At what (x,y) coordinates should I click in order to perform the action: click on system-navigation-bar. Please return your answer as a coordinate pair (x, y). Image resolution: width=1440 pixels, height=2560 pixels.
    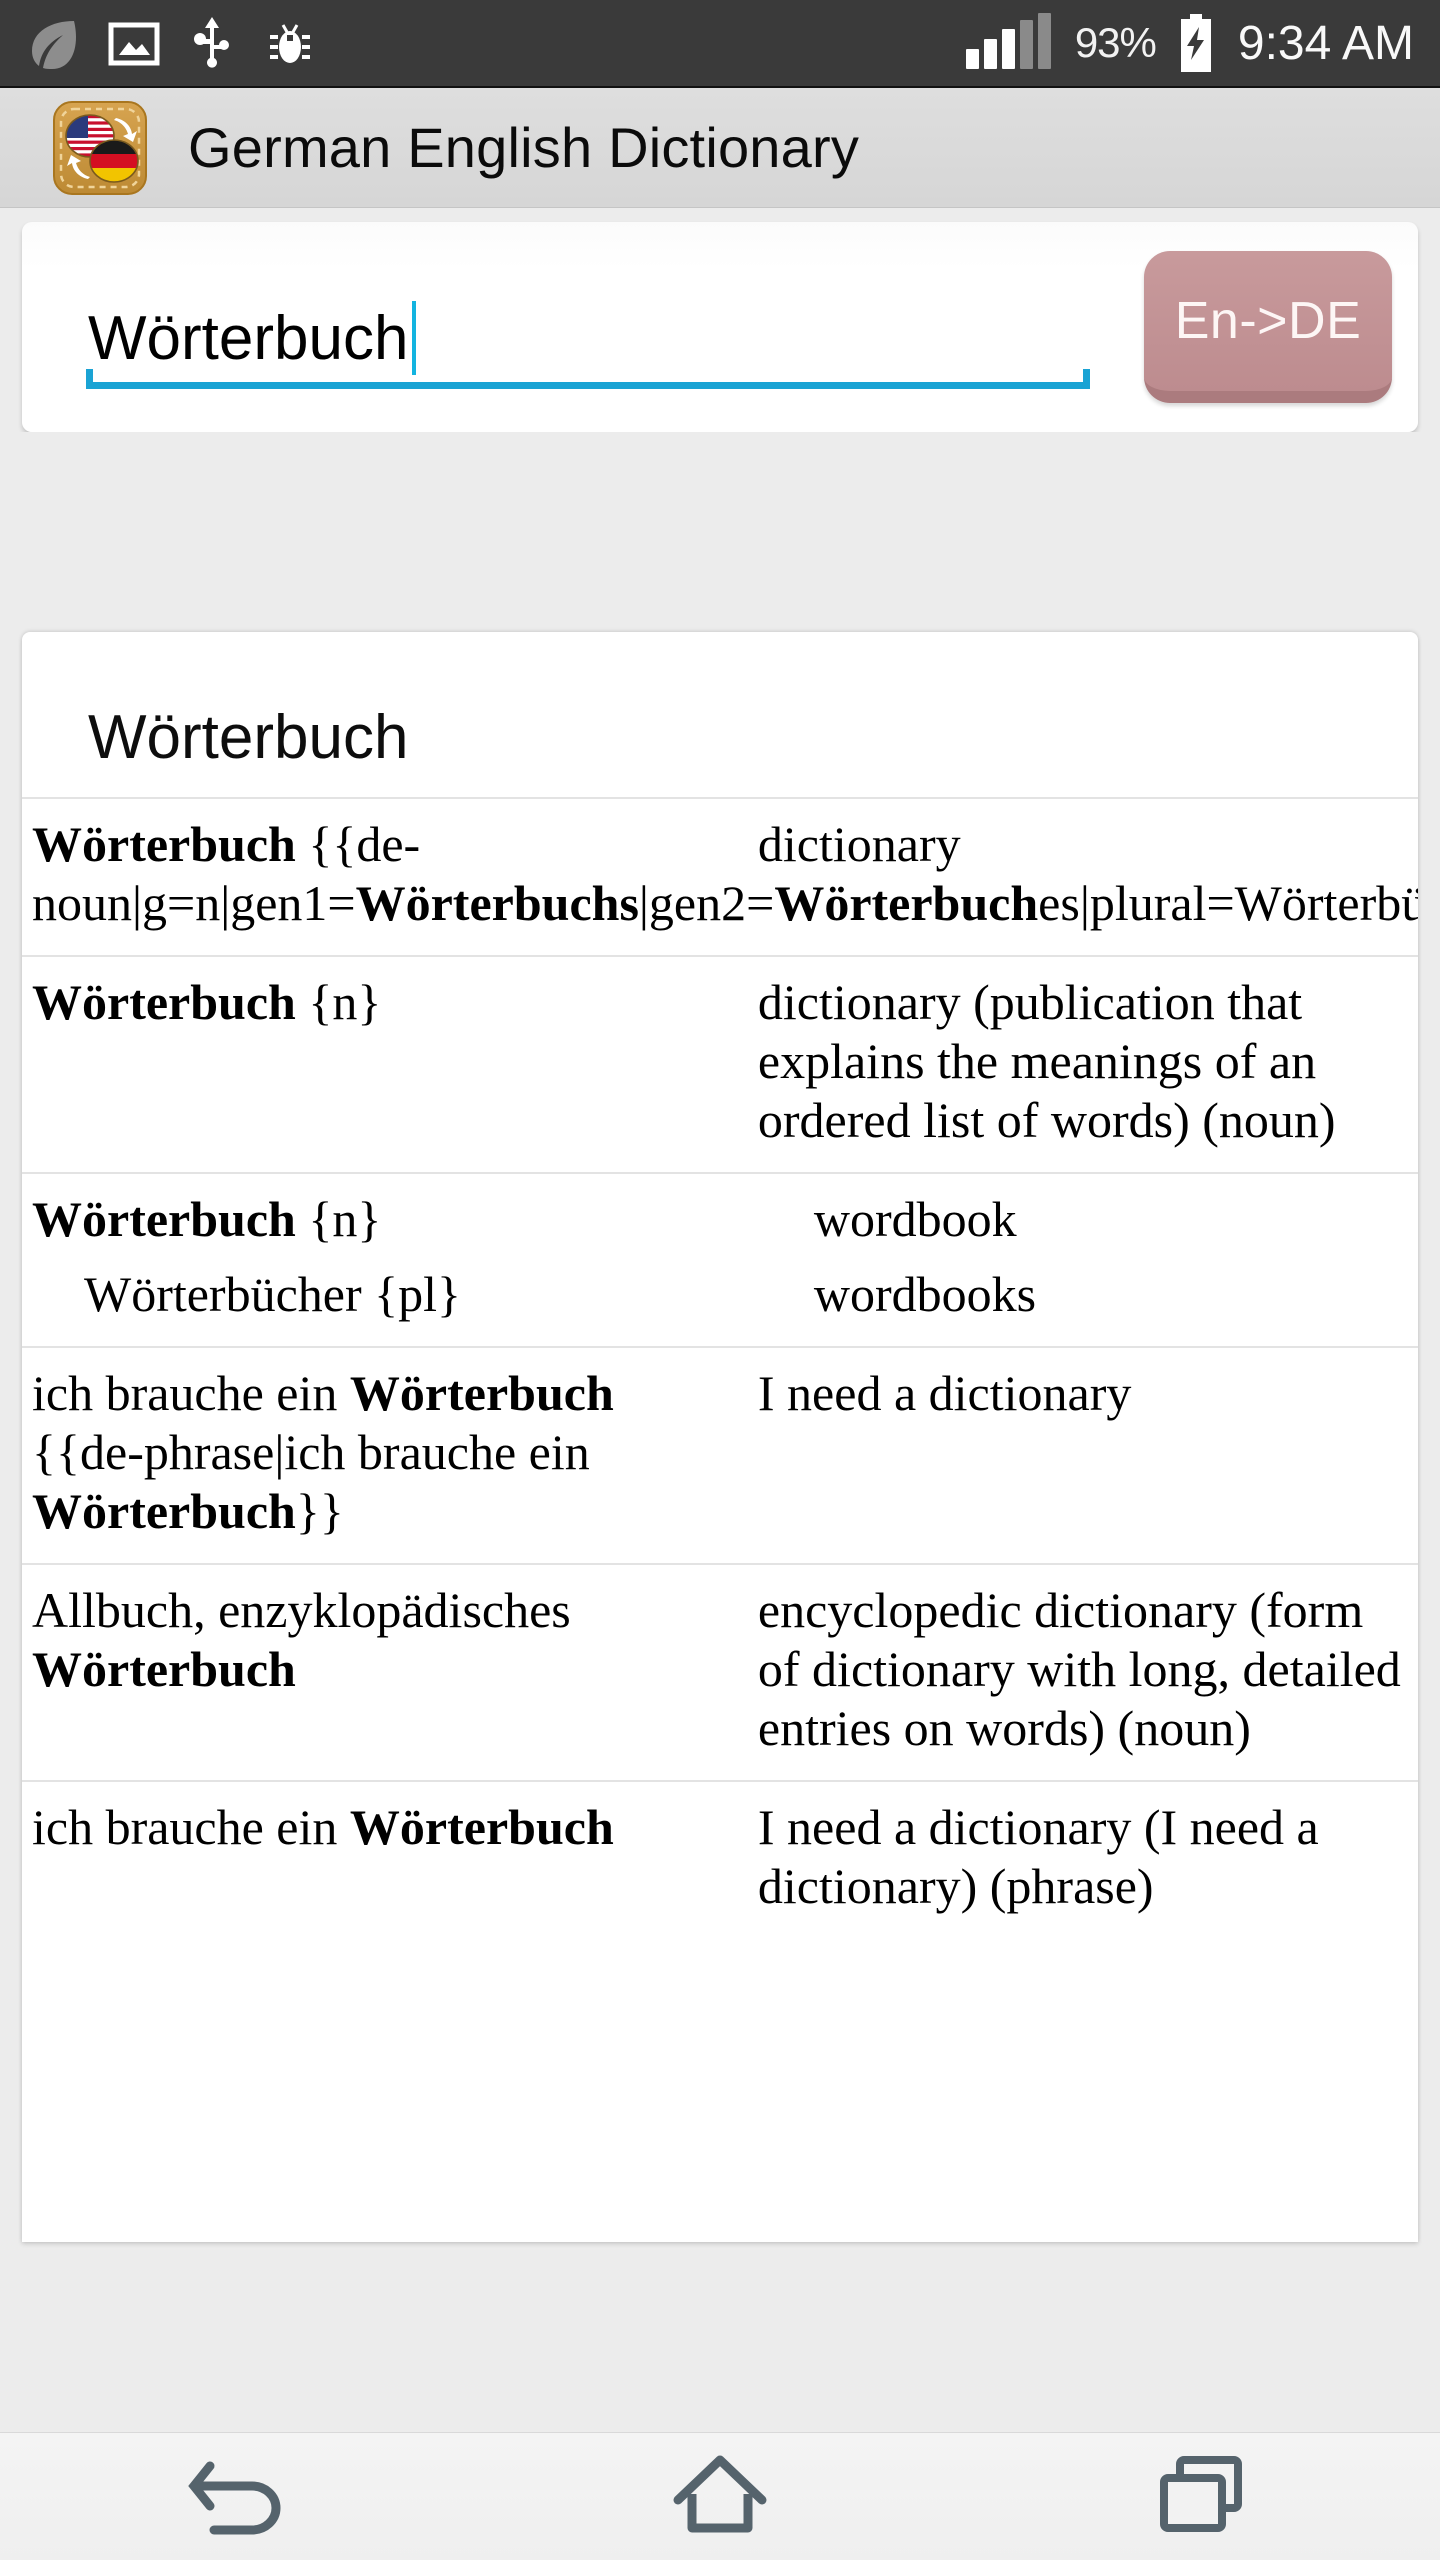
    Looking at the image, I should click on (720, 2496).